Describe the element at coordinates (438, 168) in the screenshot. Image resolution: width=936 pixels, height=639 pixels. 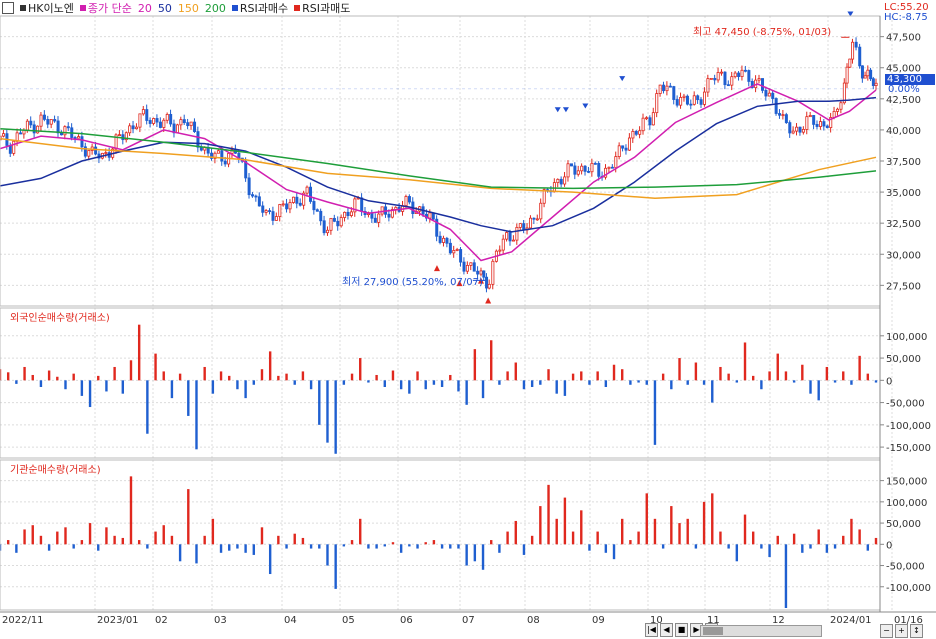
I see `ma150-line` at that location.